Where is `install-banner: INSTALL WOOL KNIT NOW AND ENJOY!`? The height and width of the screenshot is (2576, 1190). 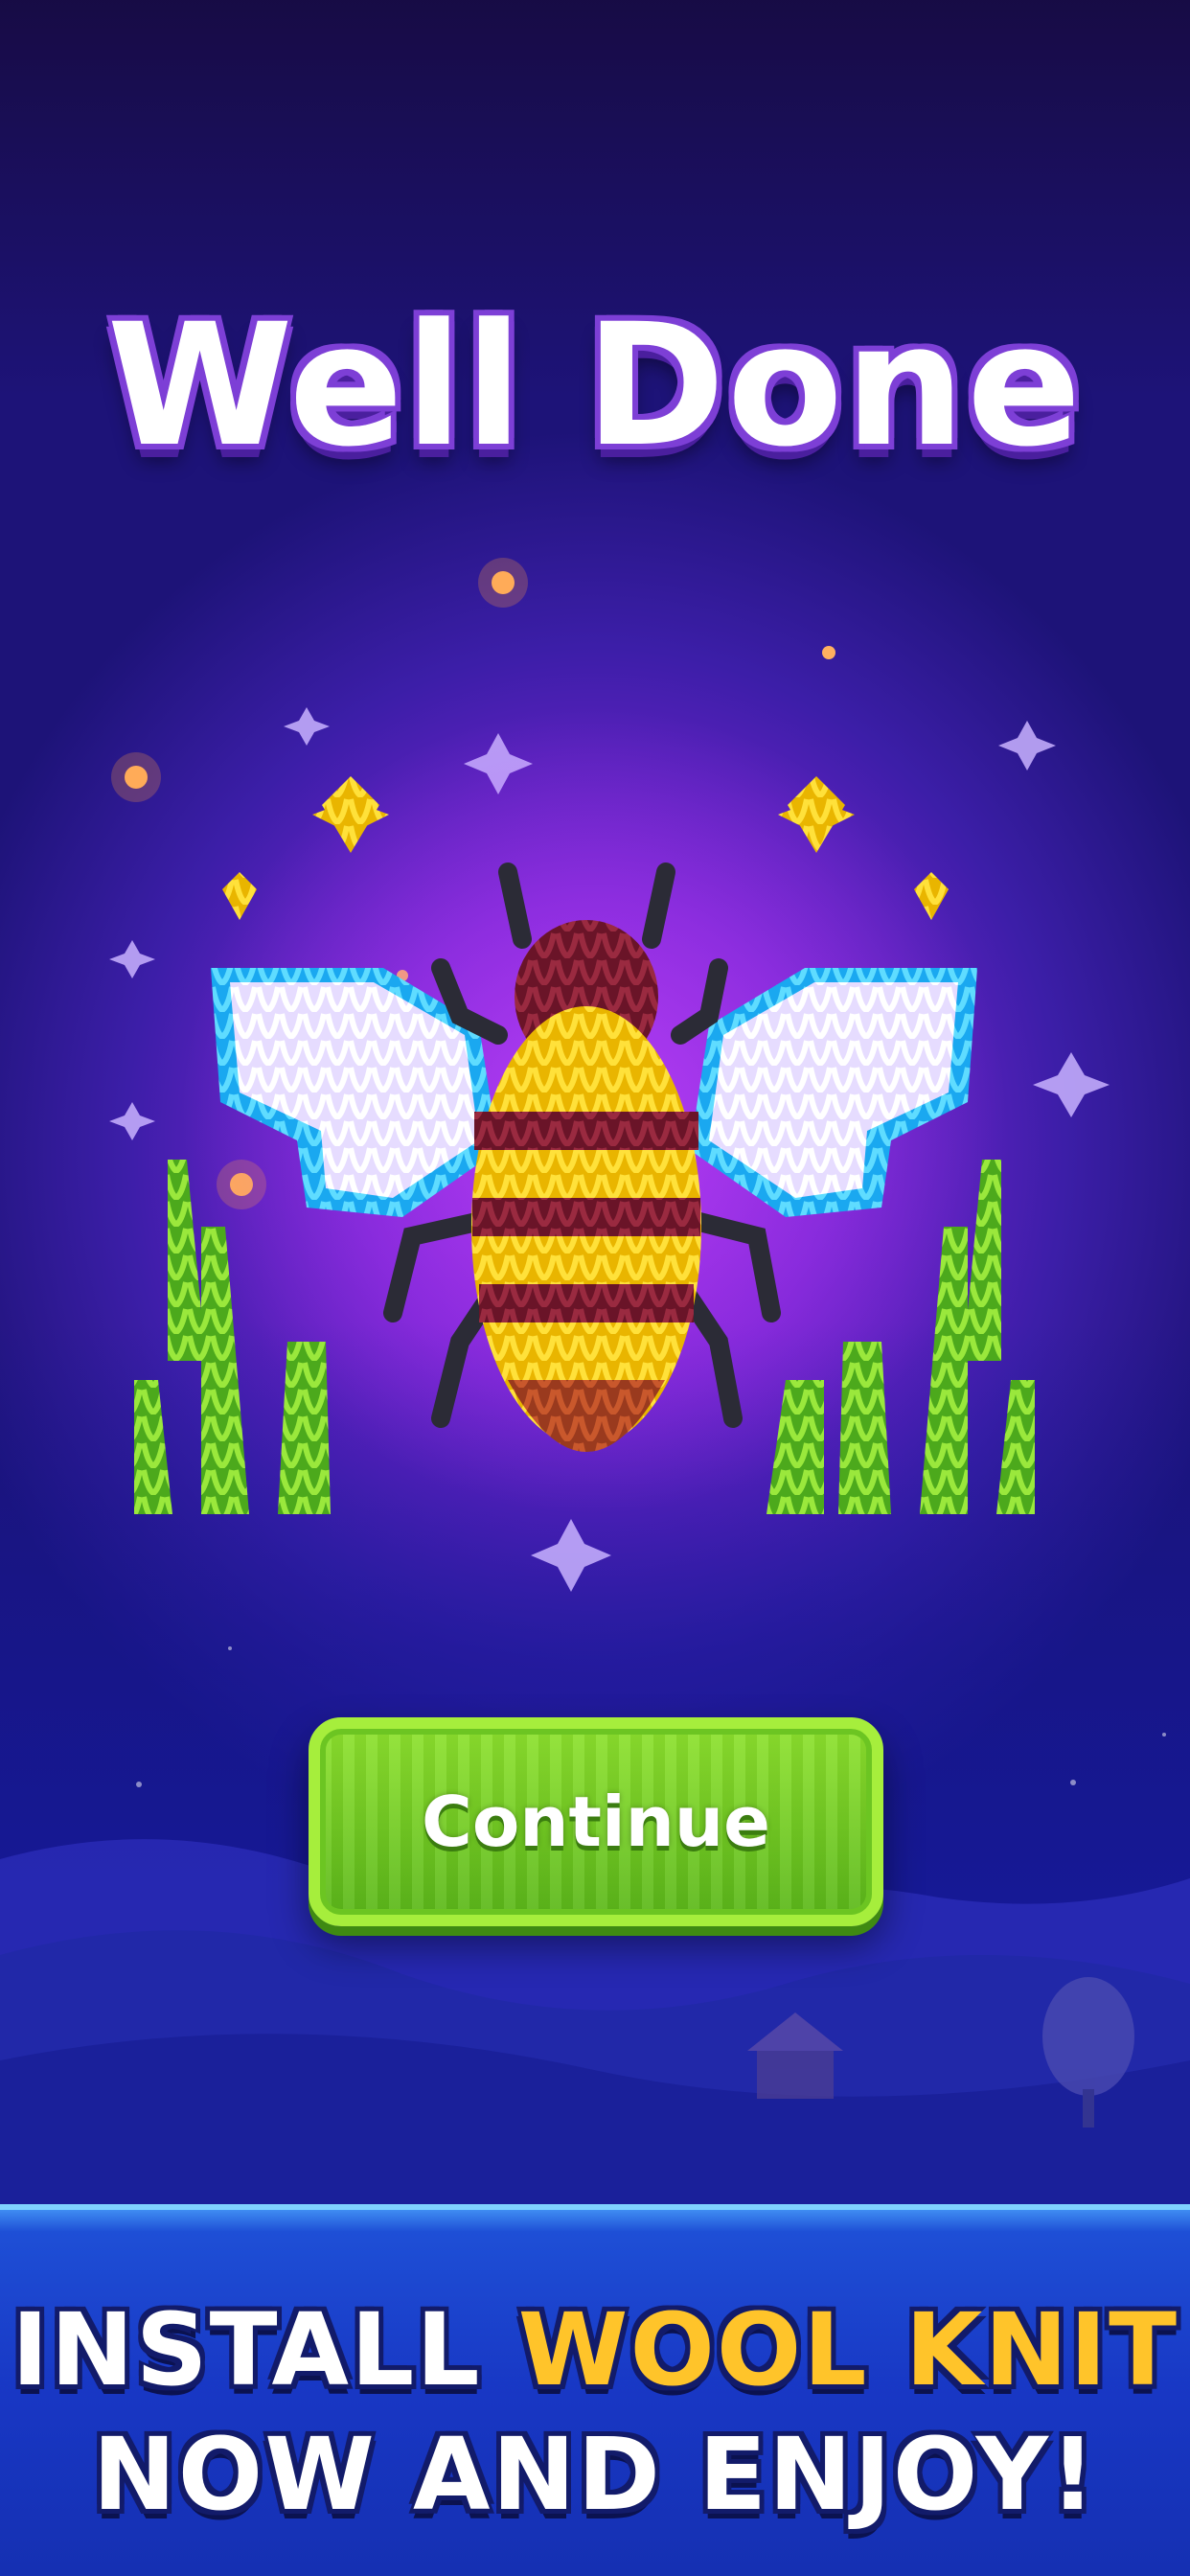
install-banner: INSTALL WOOL KNIT NOW AND ENJOY! is located at coordinates (595, 2390).